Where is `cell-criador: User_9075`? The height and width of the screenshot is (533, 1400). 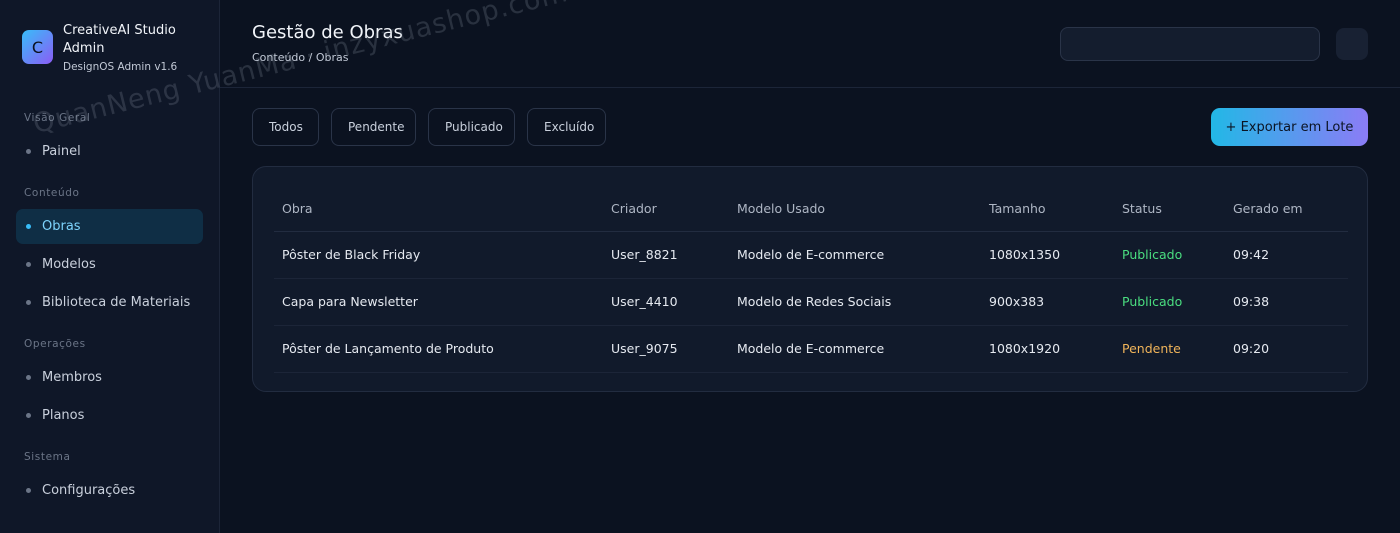 cell-criador: User_9075 is located at coordinates (666, 349).